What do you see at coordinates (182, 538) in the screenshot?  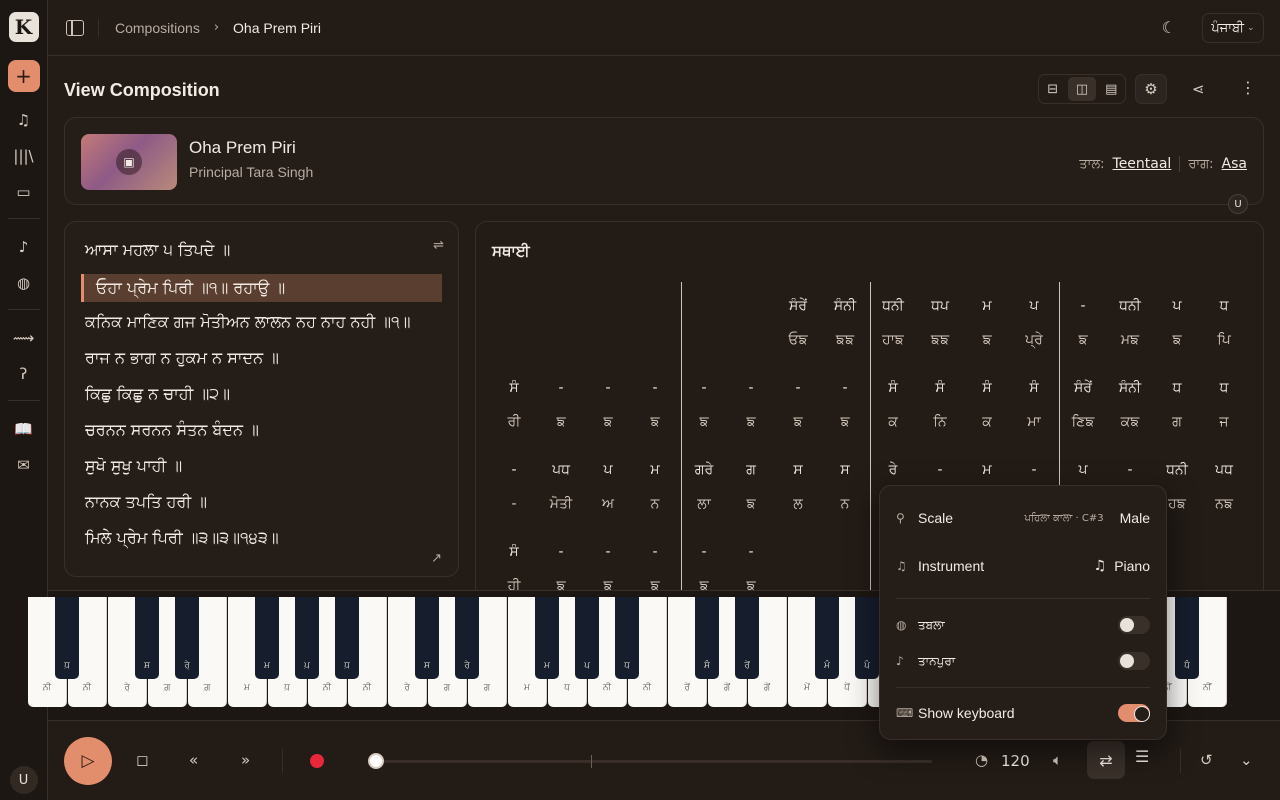 I see `lyric-line: ਮਿਲੇ ਪ੍ਰੇਮ ਪਿਰੀ ॥੩॥੩॥੧੪੩॥` at bounding box center [182, 538].